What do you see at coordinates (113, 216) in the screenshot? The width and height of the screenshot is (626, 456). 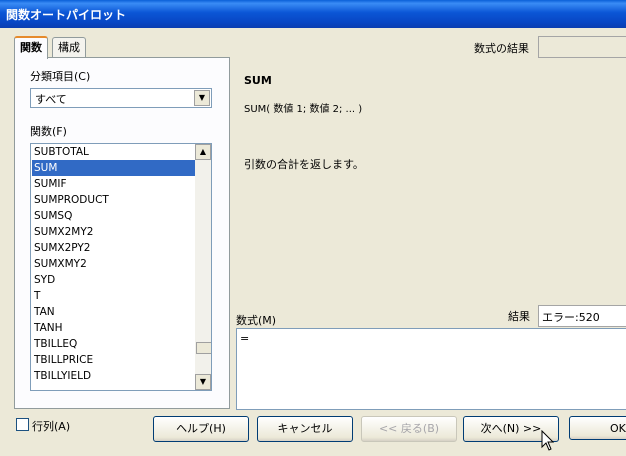 I see `function-item-sumsq: SUMSQ` at bounding box center [113, 216].